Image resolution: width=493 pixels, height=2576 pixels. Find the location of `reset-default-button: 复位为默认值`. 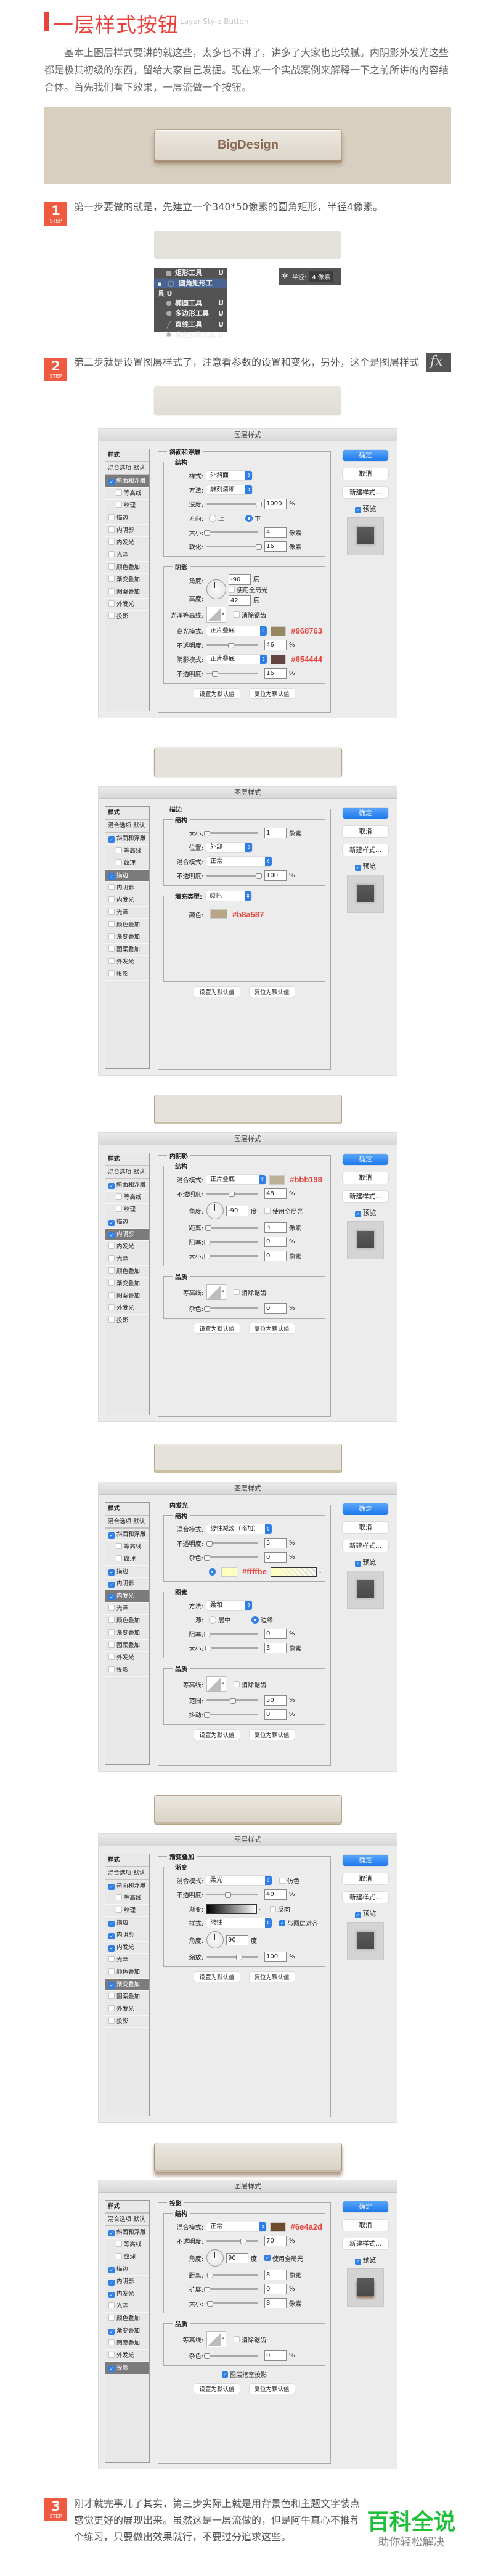

reset-default-button: 复位为默认值 is located at coordinates (272, 1977).